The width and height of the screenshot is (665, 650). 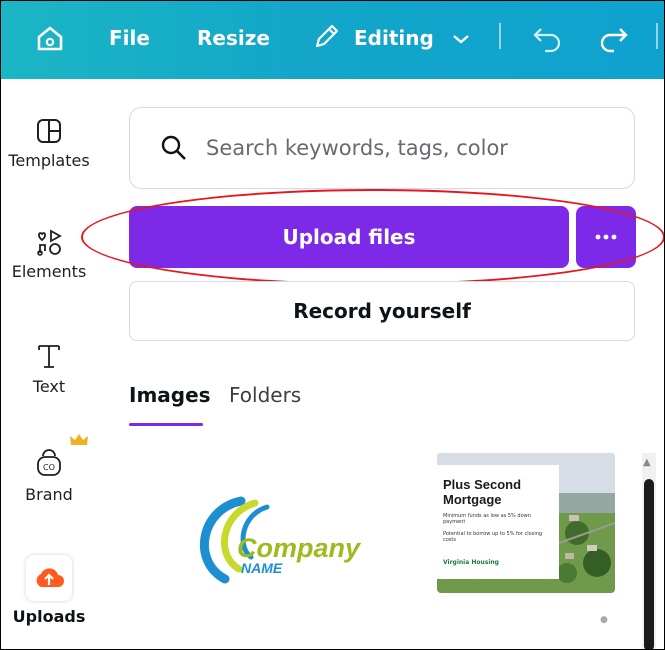 What do you see at coordinates (49, 131) in the screenshot?
I see `templates-icon` at bounding box center [49, 131].